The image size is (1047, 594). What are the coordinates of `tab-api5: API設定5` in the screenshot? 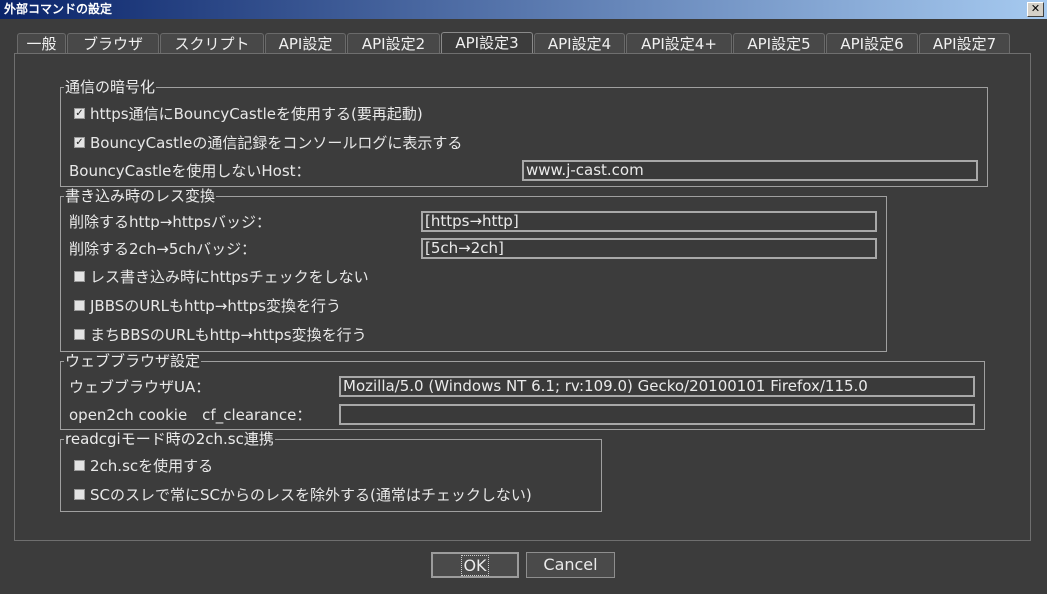 It's located at (779, 43).